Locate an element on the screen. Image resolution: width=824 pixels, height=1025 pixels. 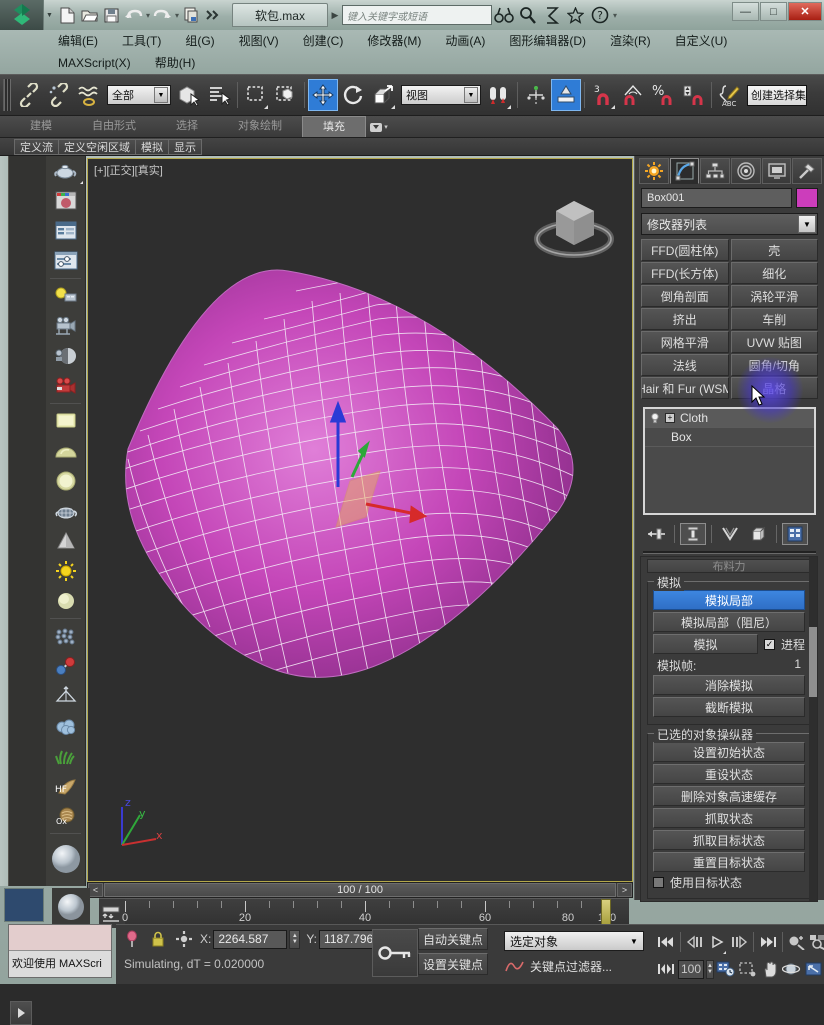
spinner-snap-icon is located at coordinates (693, 95).